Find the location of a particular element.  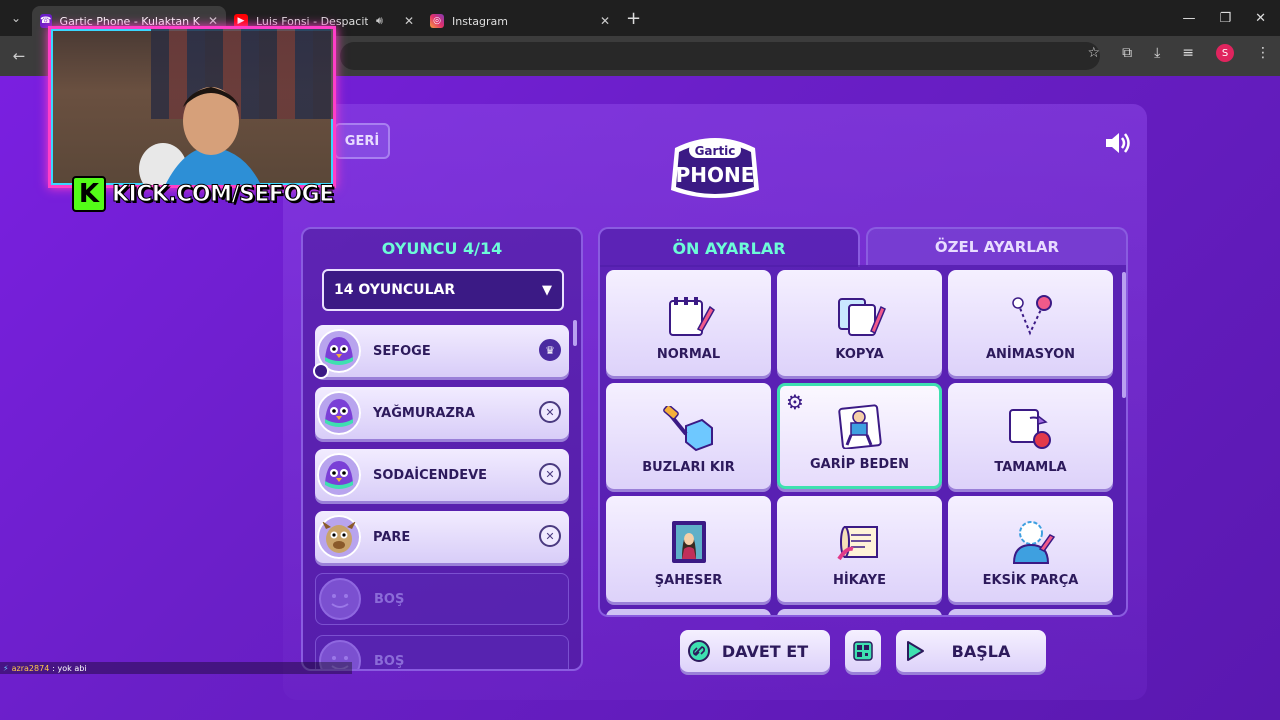

player-row: PARE ✕ is located at coordinates (442, 537).